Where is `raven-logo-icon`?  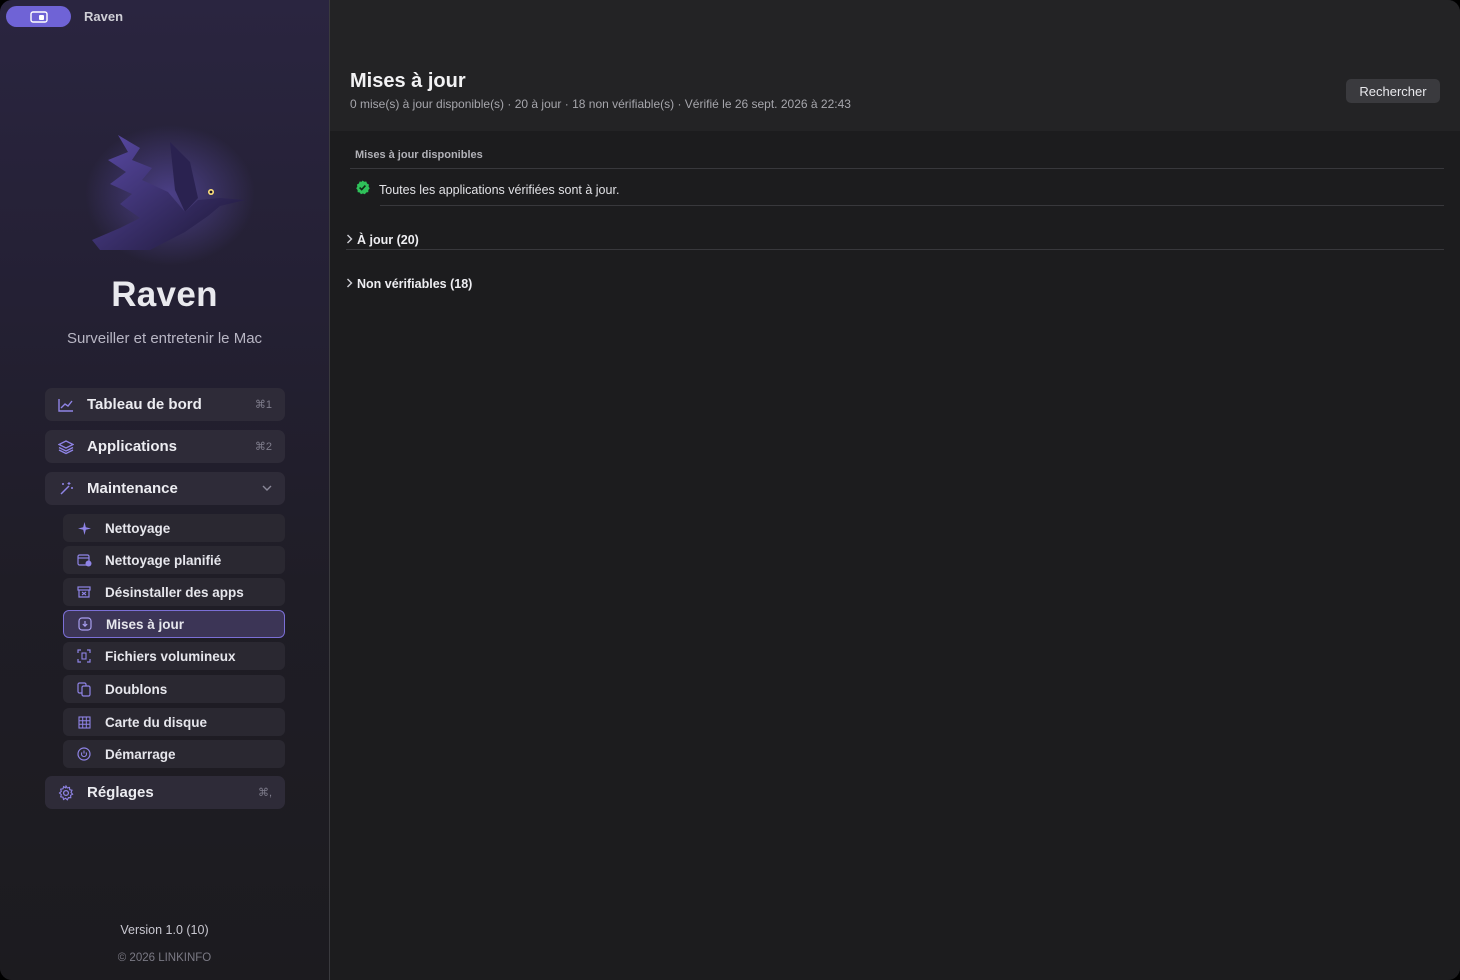
raven-logo-icon is located at coordinates (170, 195).